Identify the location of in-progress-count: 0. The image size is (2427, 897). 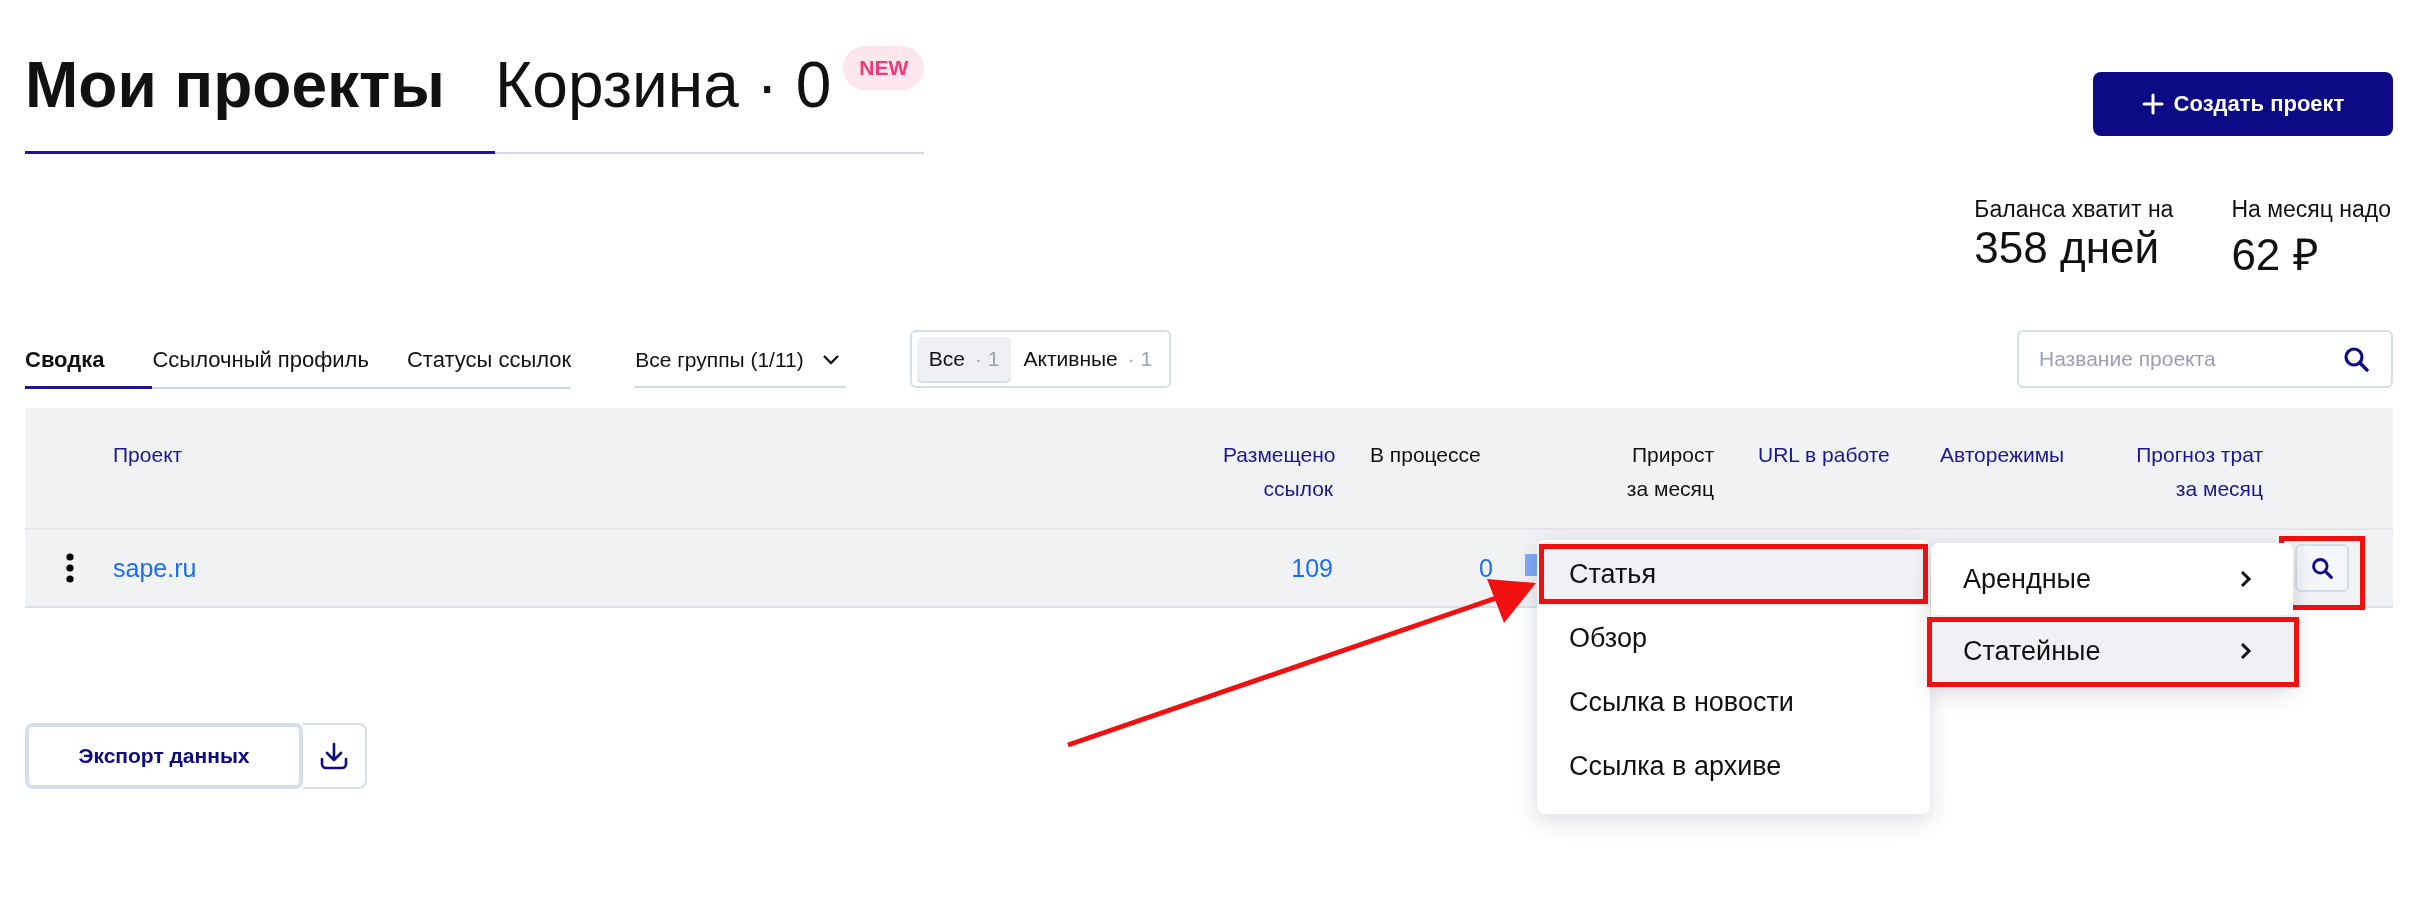
(1486, 567).